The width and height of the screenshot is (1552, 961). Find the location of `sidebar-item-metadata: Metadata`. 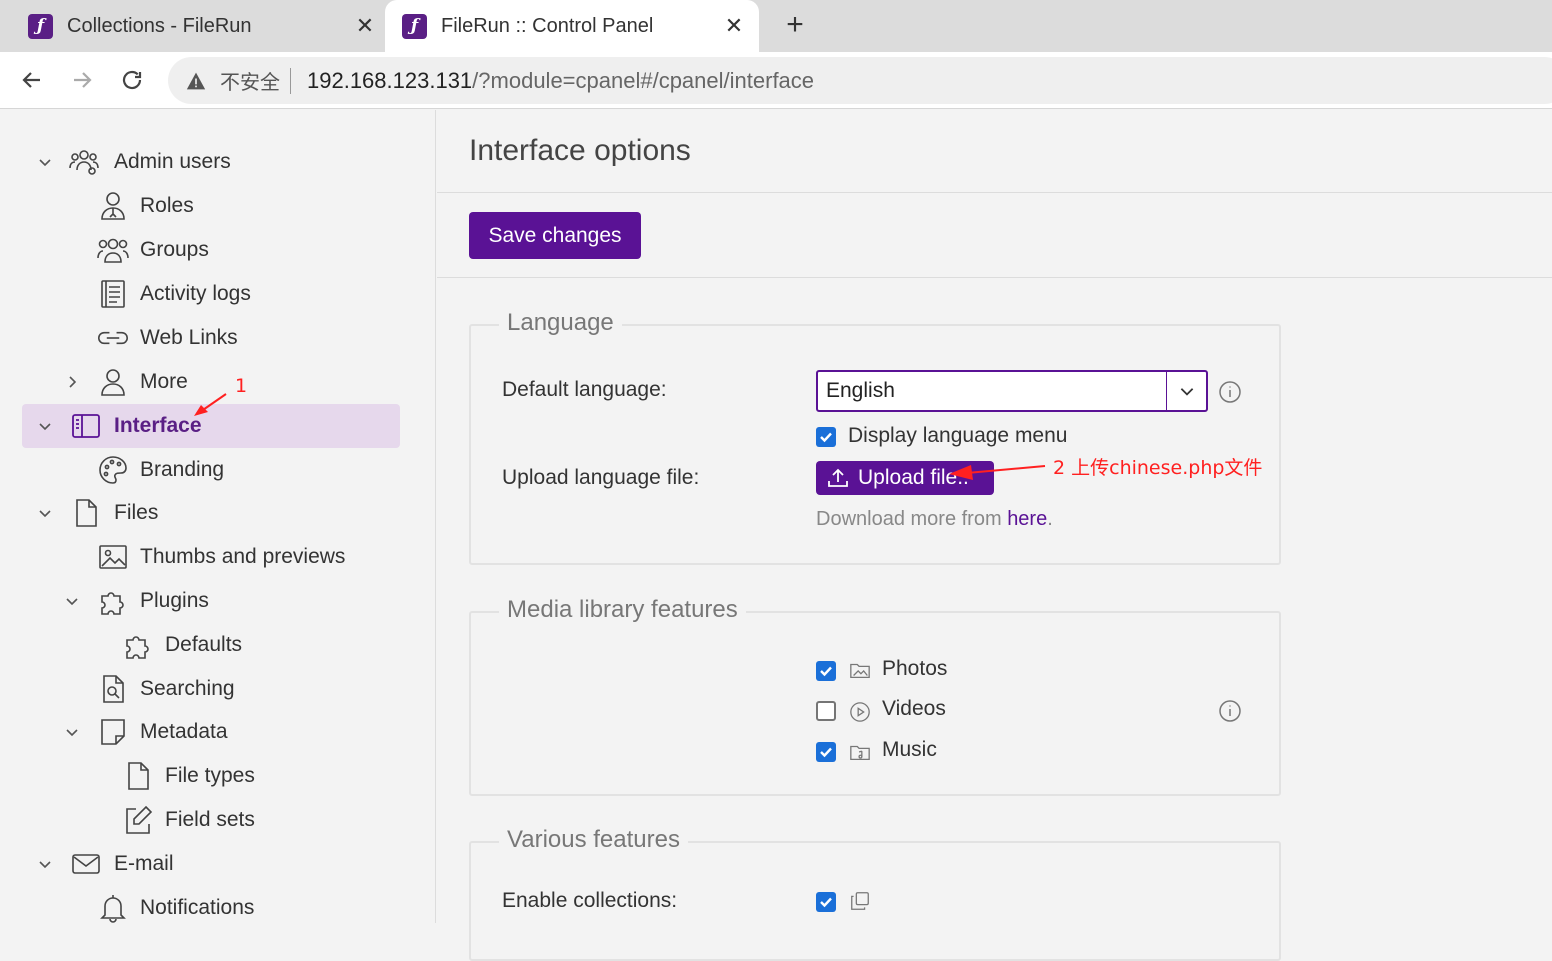

sidebar-item-metadata: Metadata is located at coordinates (211, 732).